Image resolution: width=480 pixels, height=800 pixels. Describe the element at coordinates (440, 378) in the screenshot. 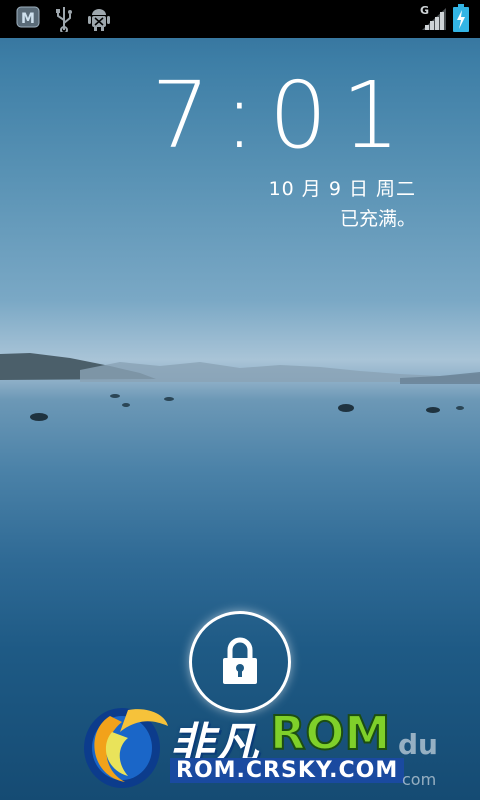

I see `right-shore` at that location.